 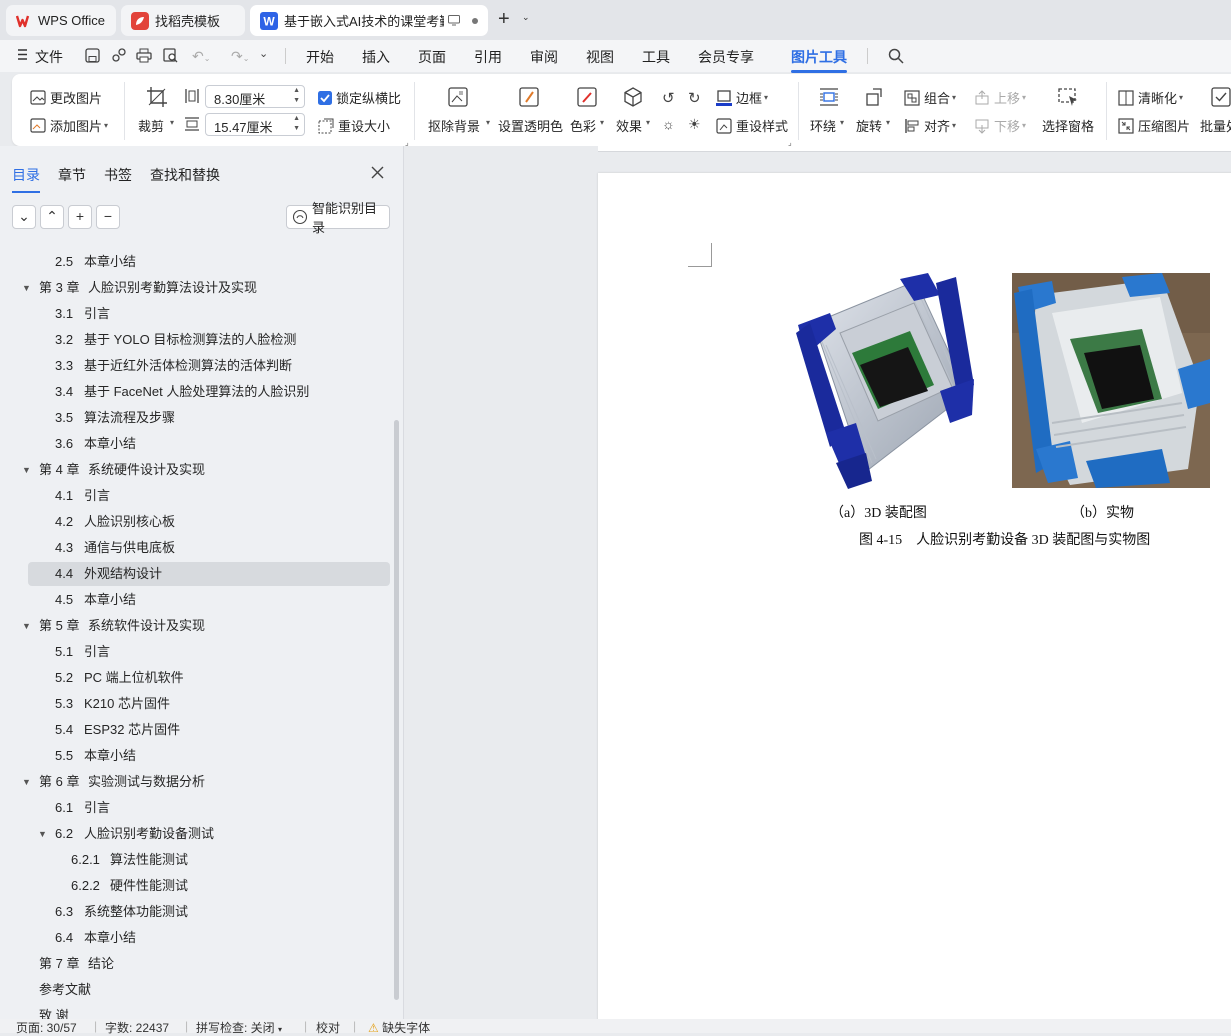 What do you see at coordinates (209, 340) in the screenshot?
I see `toc-item: 3.2 基于 YOLO 目标检测算法的人脸检测` at bounding box center [209, 340].